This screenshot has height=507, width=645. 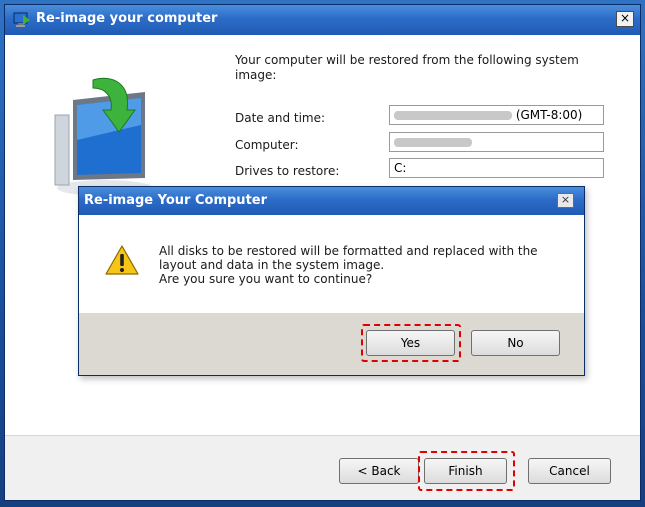 I want to click on dialog-titlebar: Re-image Your Computer ×, so click(x=331, y=201).